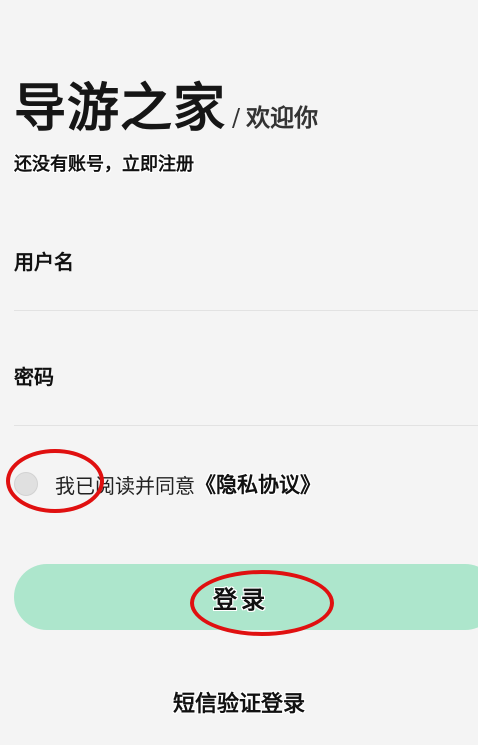 This screenshot has height=745, width=478. Describe the element at coordinates (125, 485) in the screenshot. I see `agree-text: 我已阅读并同意` at that location.